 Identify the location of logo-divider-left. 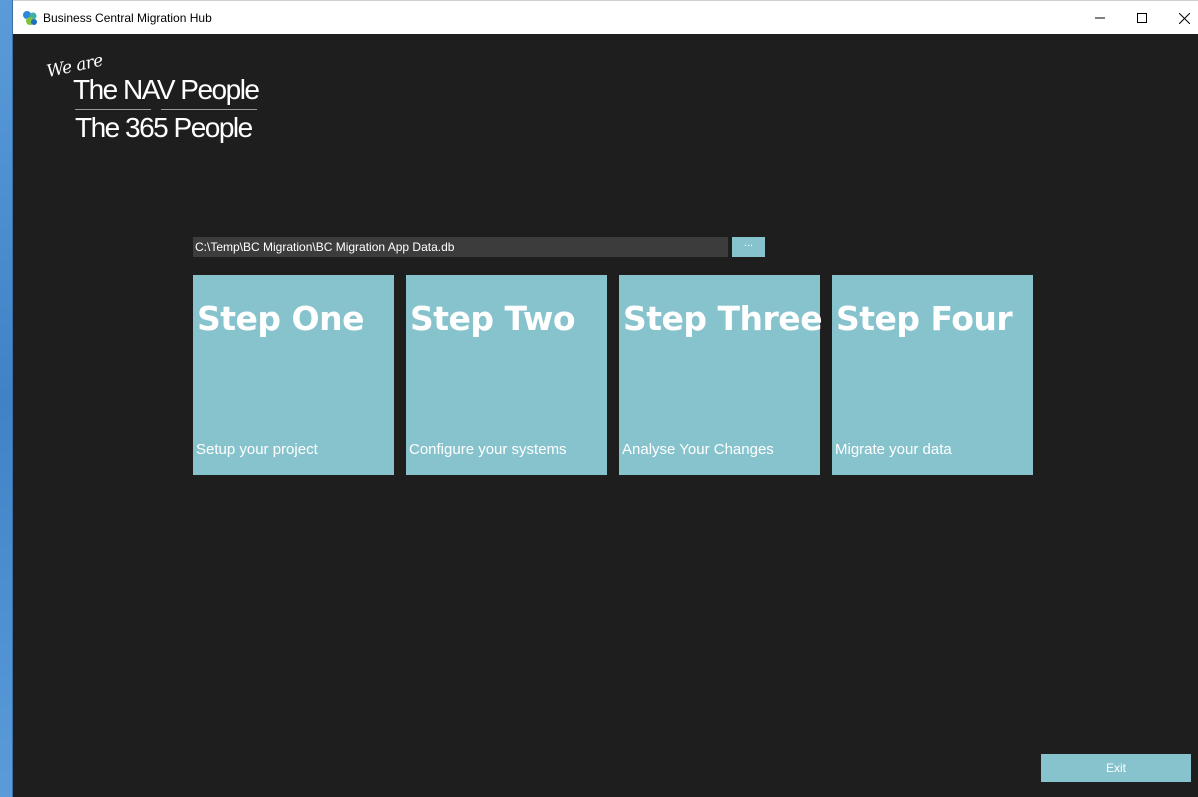
(113, 109).